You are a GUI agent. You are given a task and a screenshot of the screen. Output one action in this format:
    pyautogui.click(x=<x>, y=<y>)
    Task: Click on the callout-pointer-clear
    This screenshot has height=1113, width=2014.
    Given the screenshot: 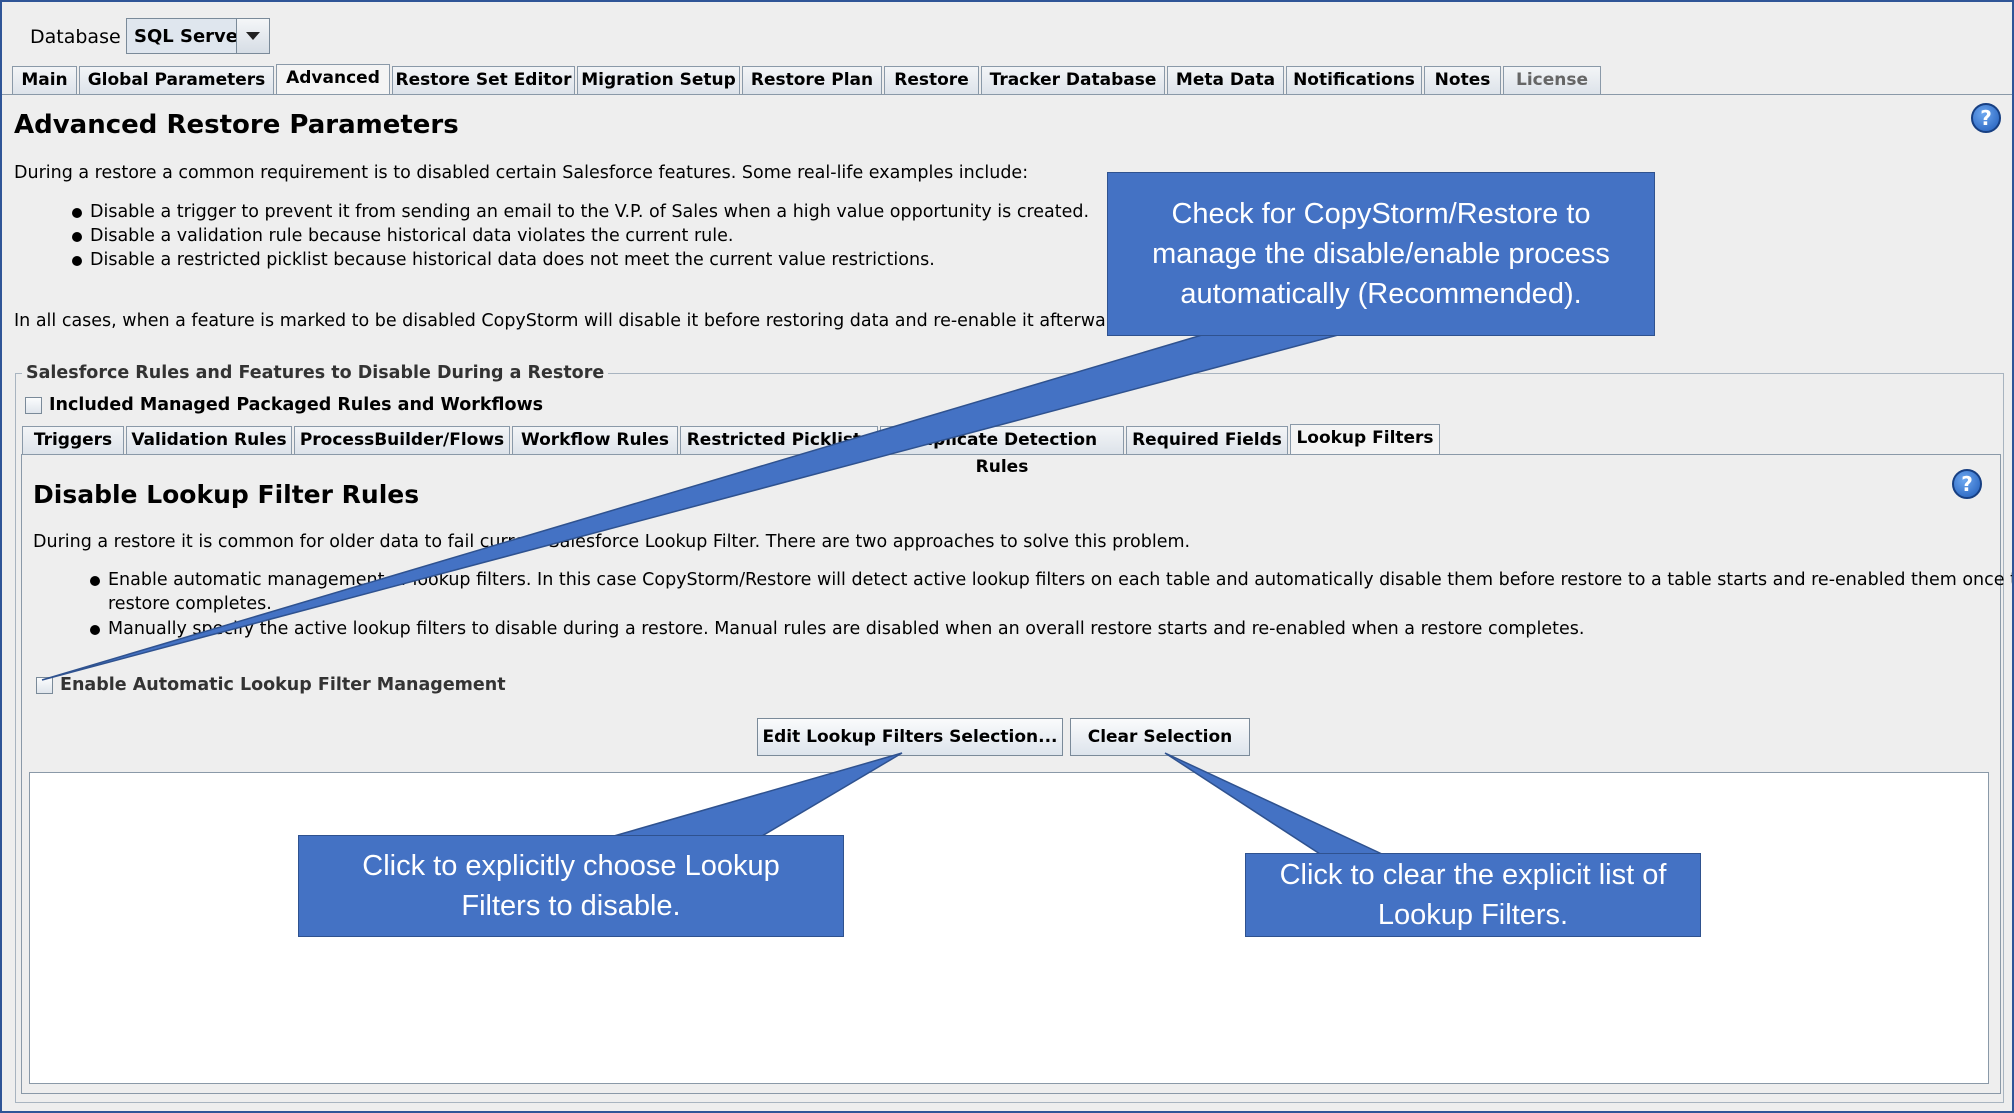 What is the action you would take?
    pyautogui.click(x=1273, y=803)
    